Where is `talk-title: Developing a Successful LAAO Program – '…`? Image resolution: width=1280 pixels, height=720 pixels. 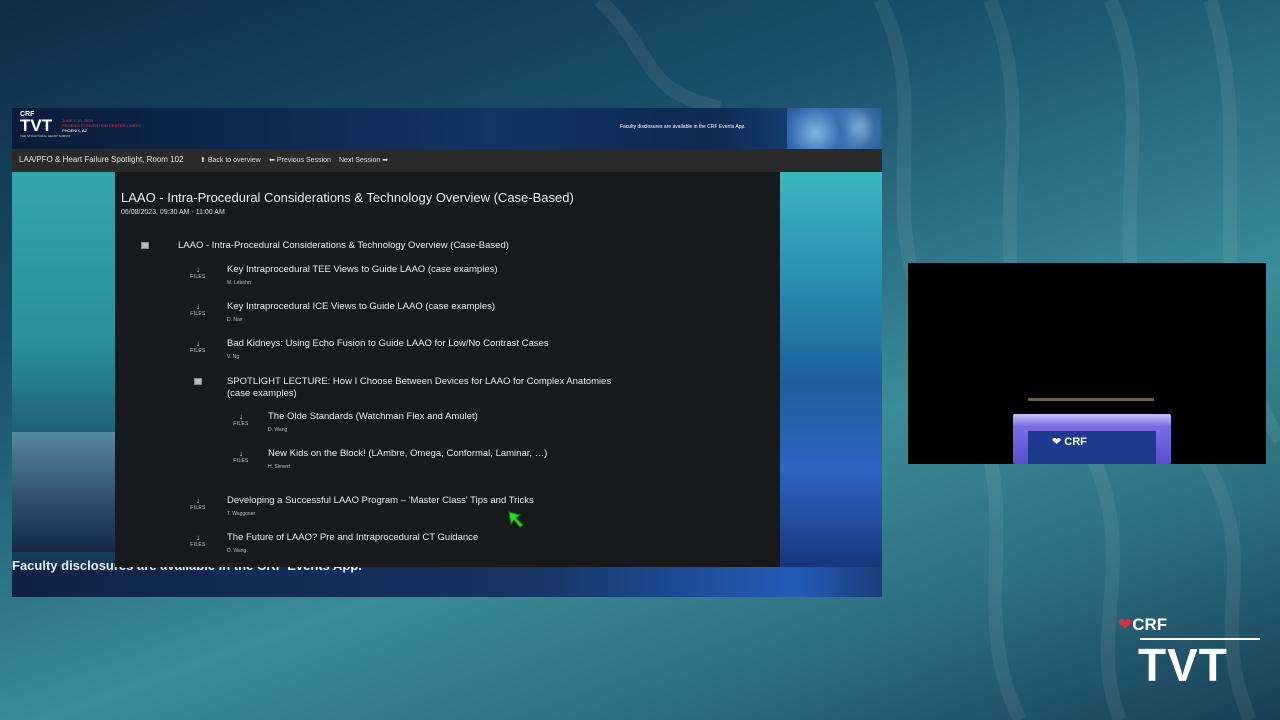
talk-title: Developing a Successful LAAO Program – '… is located at coordinates (380, 500).